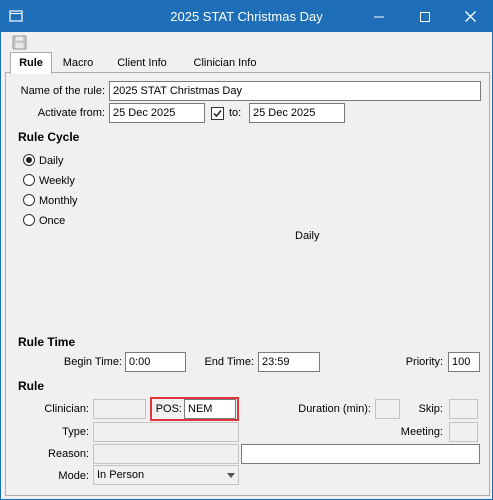 This screenshot has height=500, width=493. I want to click on toolbar, so click(246, 42).